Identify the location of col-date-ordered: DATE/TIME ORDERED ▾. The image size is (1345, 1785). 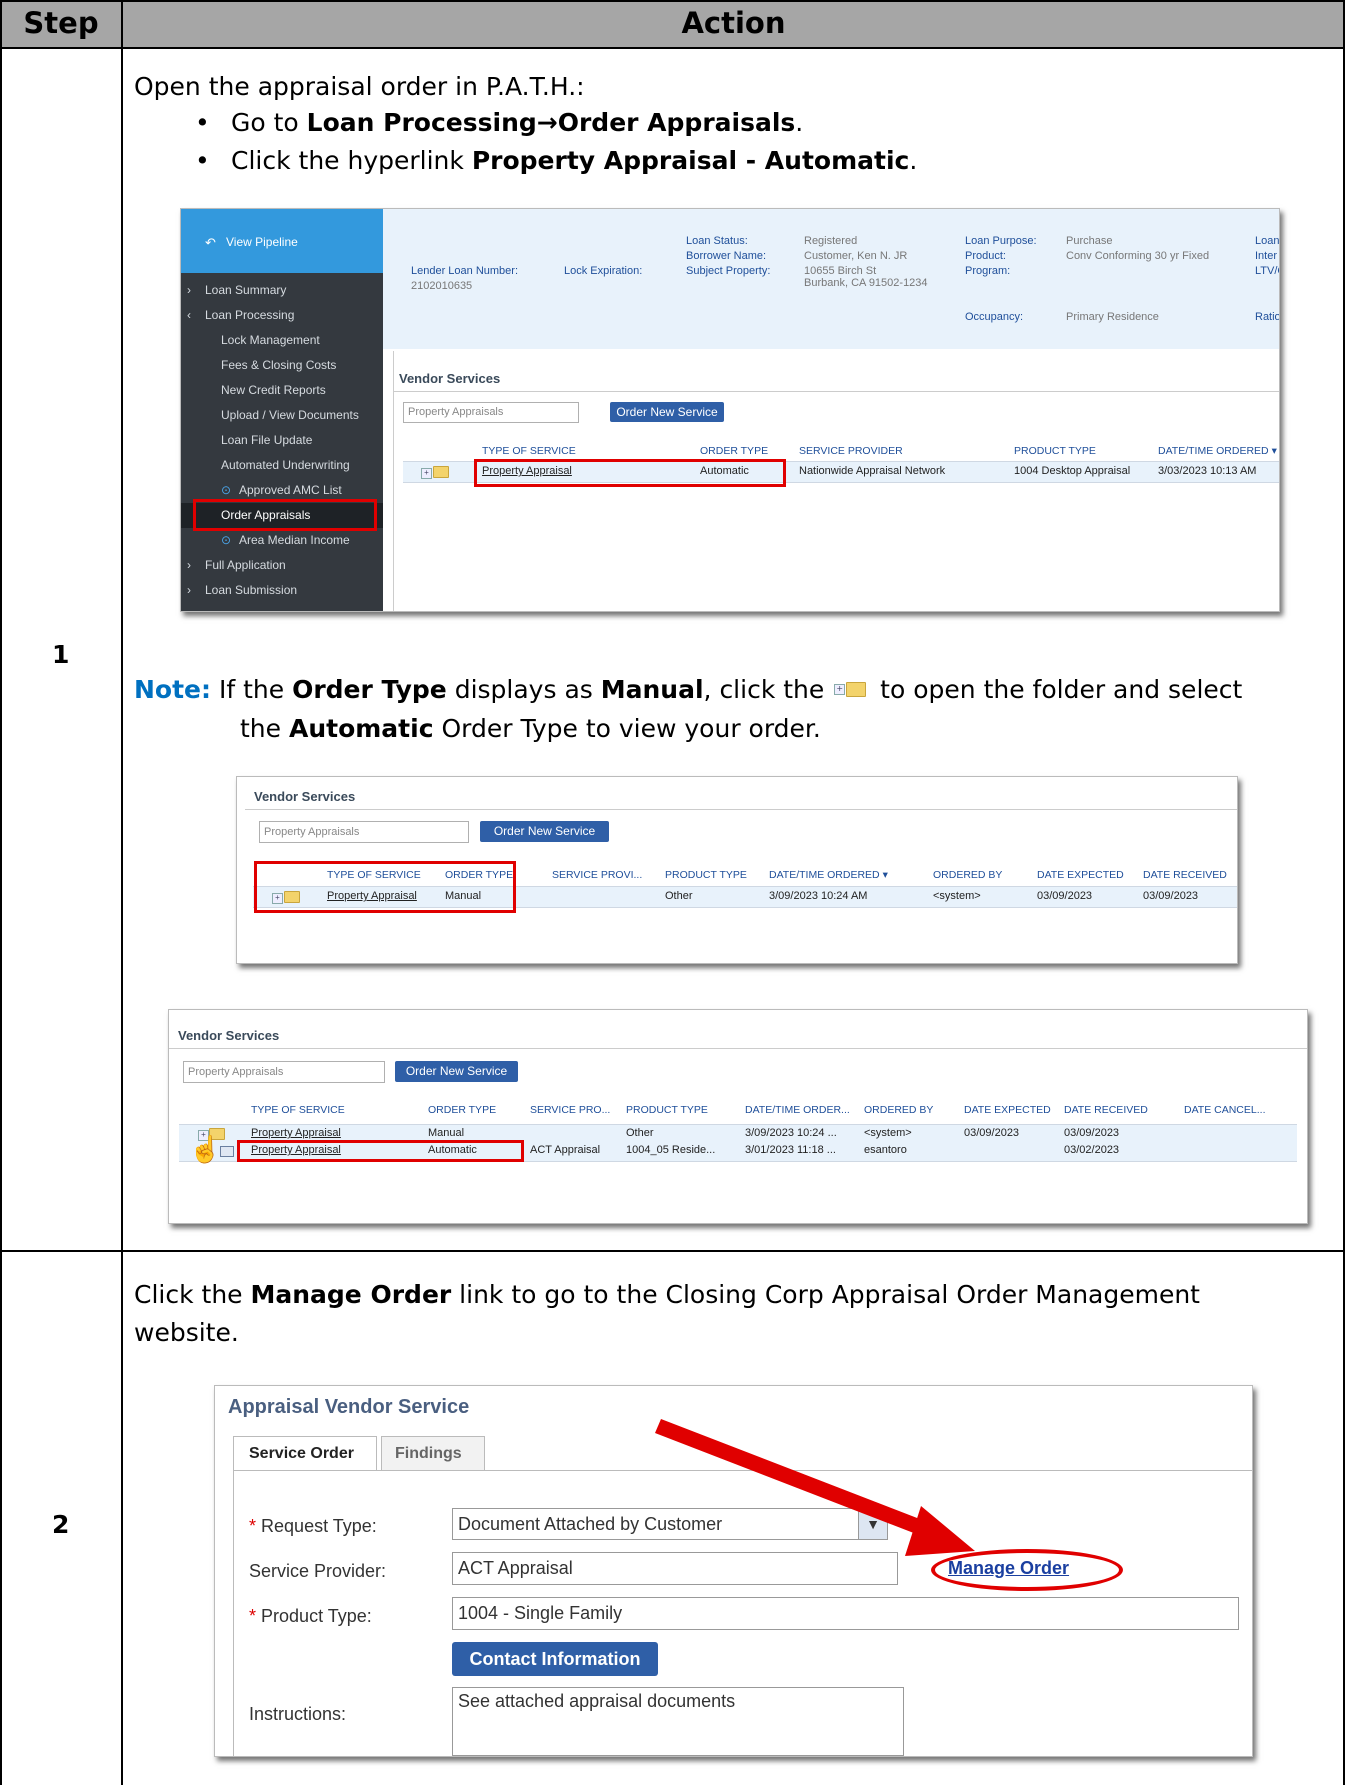
(1217, 451).